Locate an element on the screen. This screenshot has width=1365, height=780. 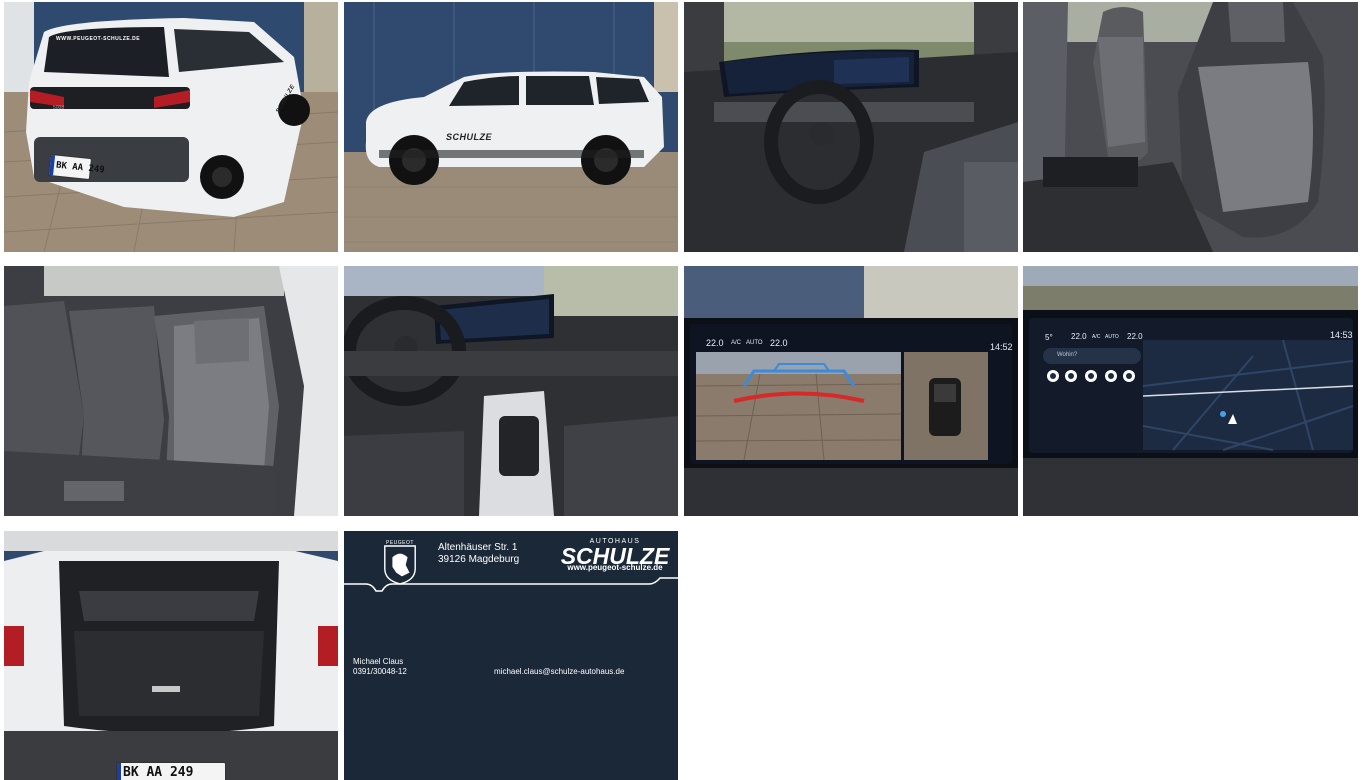
photo-side-exterior: SCHULZE is located at coordinates (511, 127).